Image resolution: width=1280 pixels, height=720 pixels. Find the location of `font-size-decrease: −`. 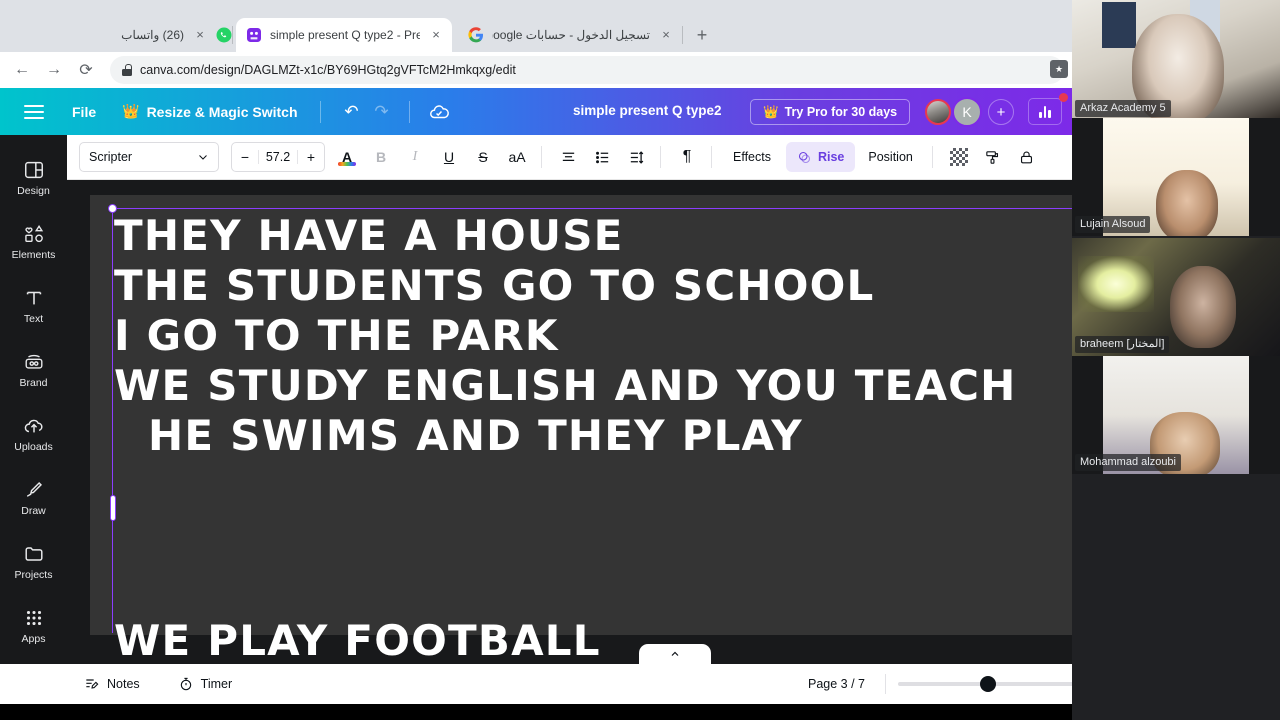

font-size-decrease: − is located at coordinates (245, 157).